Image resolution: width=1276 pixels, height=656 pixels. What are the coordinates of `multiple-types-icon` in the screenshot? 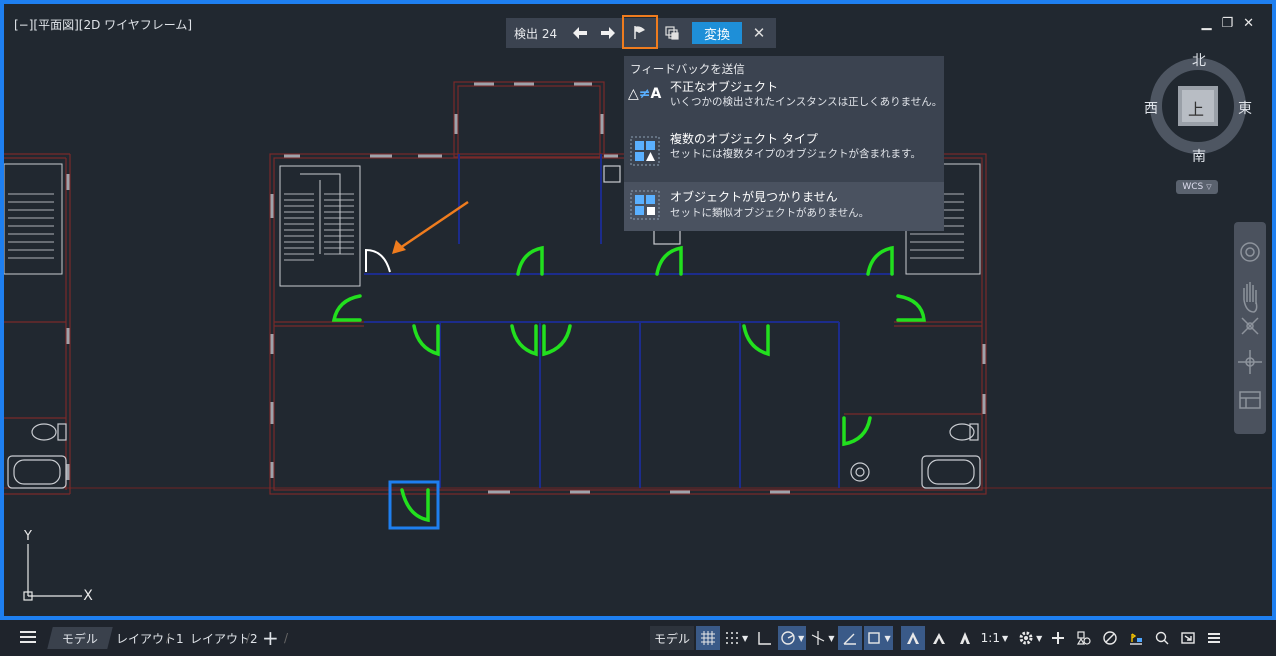 It's located at (645, 151).